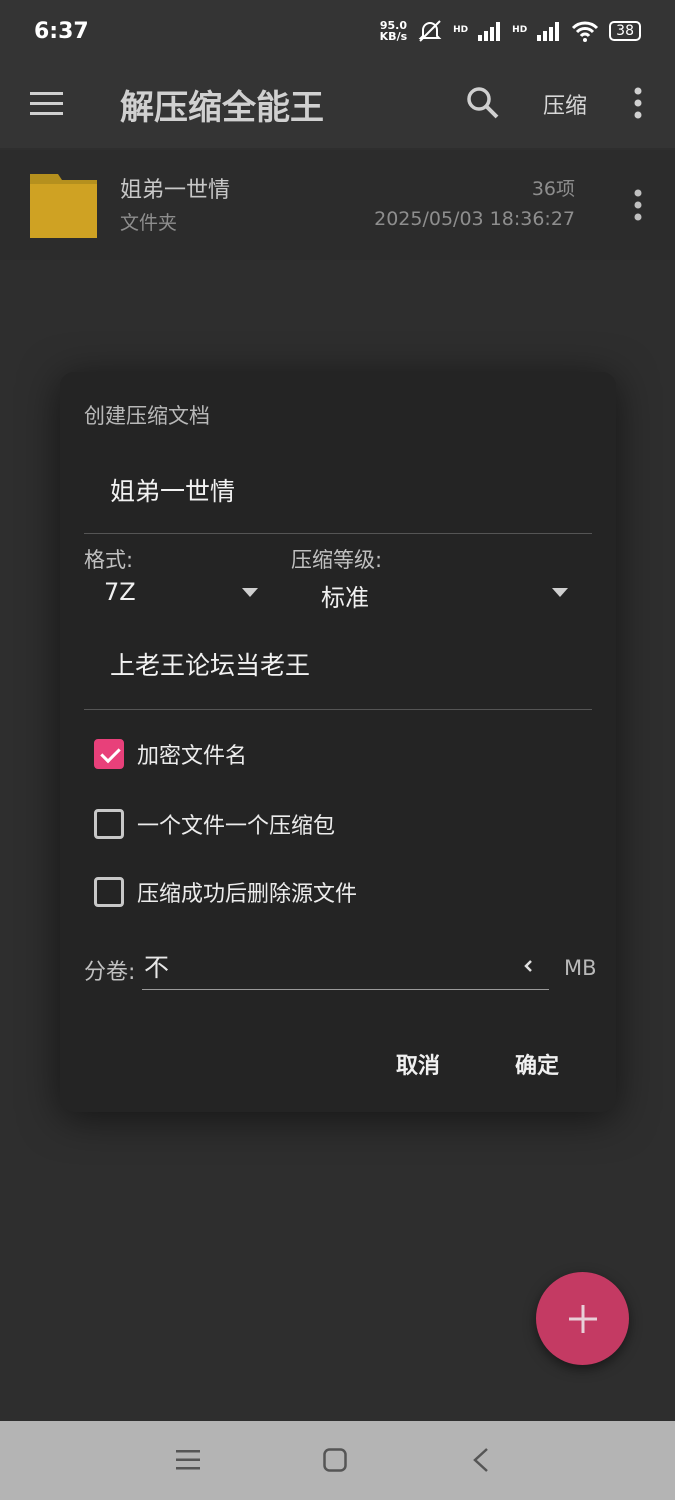 The width and height of the screenshot is (675, 1500). What do you see at coordinates (175, 190) in the screenshot?
I see `file-name: 姐弟一世情` at bounding box center [175, 190].